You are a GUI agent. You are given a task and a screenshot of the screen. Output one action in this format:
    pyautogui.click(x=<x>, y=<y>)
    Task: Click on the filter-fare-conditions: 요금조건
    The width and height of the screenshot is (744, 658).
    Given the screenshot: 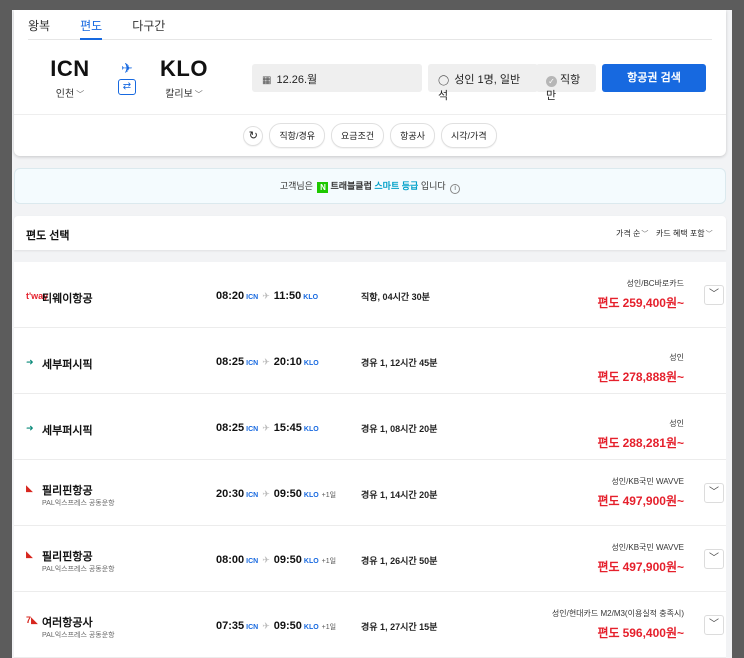 What is the action you would take?
    pyautogui.click(x=358, y=135)
    